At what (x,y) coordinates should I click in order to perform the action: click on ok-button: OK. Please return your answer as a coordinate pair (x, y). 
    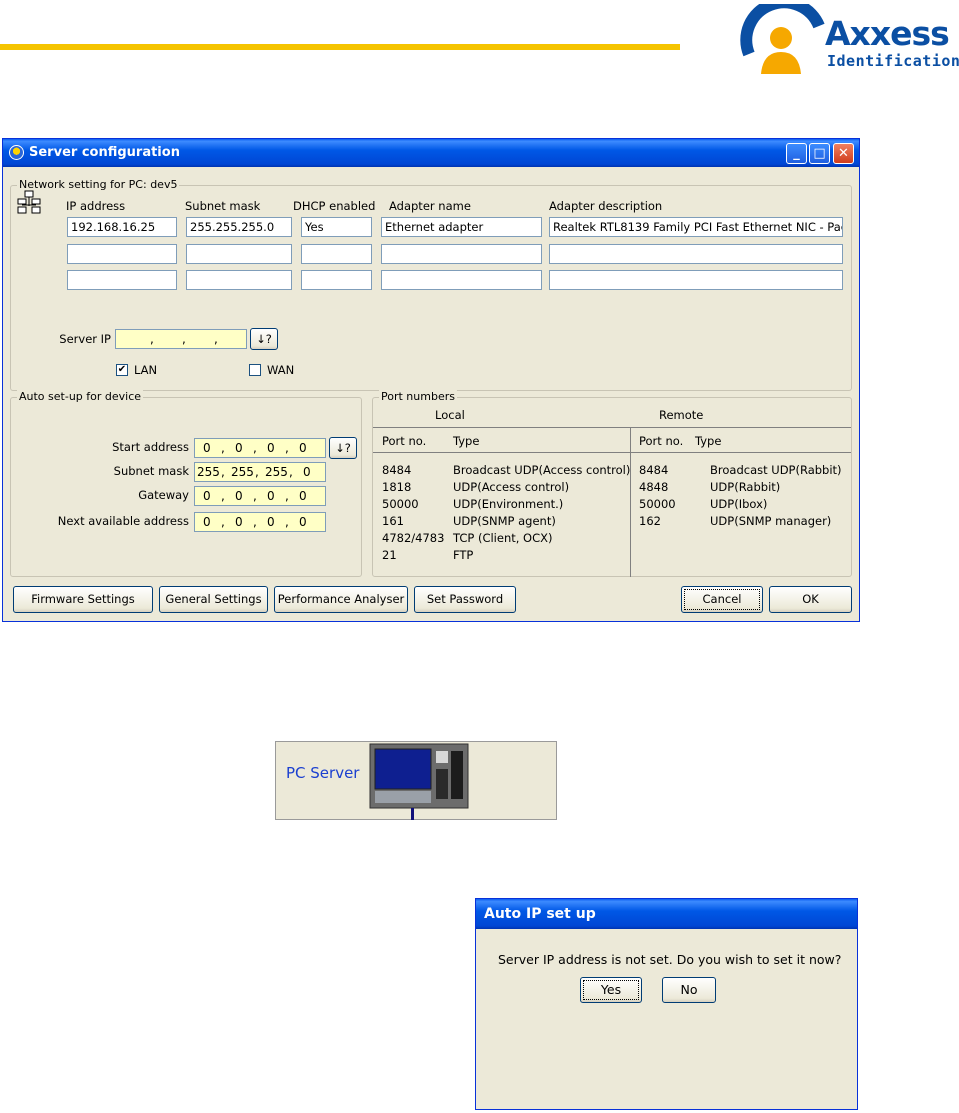
    Looking at the image, I should click on (810, 599).